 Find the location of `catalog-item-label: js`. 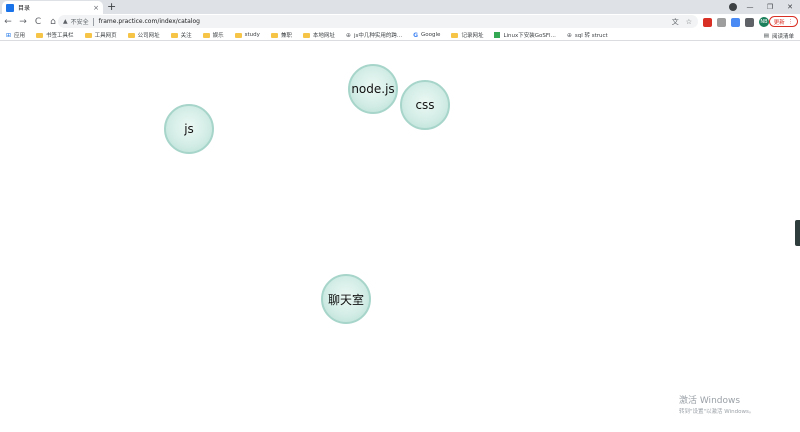

catalog-item-label: js is located at coordinates (189, 129).